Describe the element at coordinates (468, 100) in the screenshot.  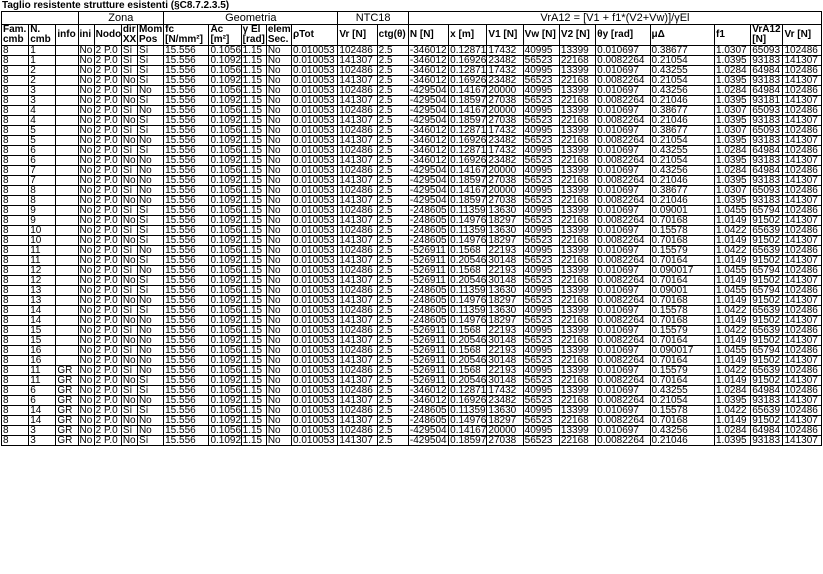
I see `table-cell: 0.18597` at that location.